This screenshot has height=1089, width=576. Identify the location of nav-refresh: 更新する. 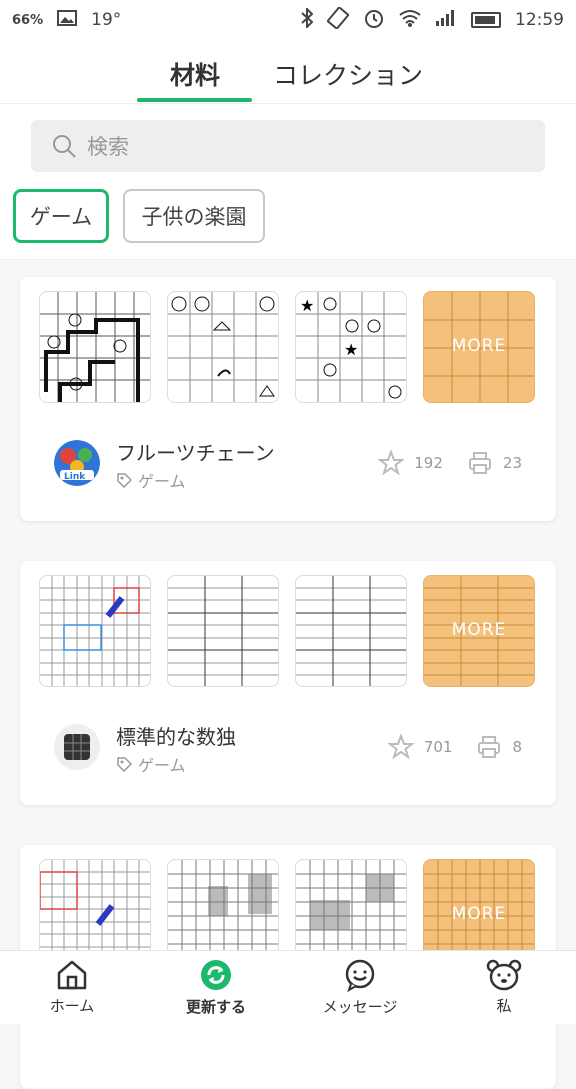
(216, 987).